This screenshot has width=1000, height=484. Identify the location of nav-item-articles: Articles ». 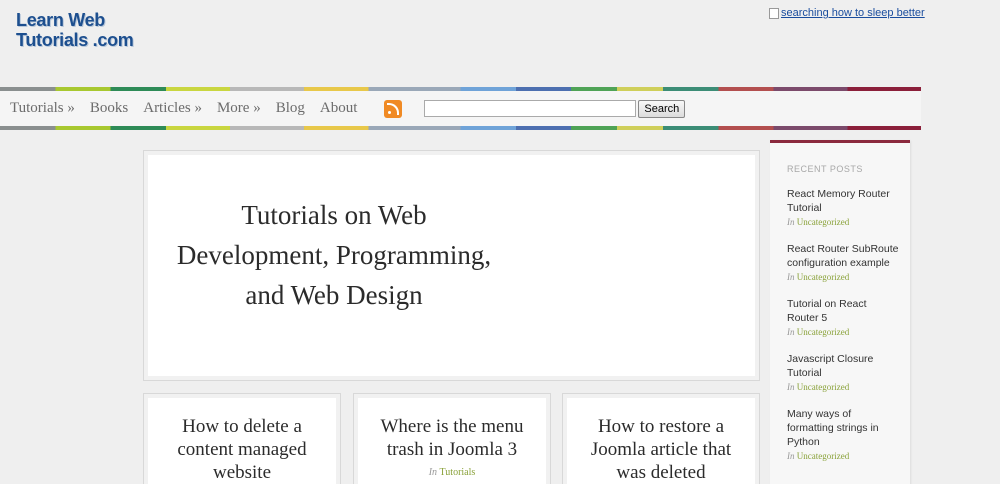
(172, 108).